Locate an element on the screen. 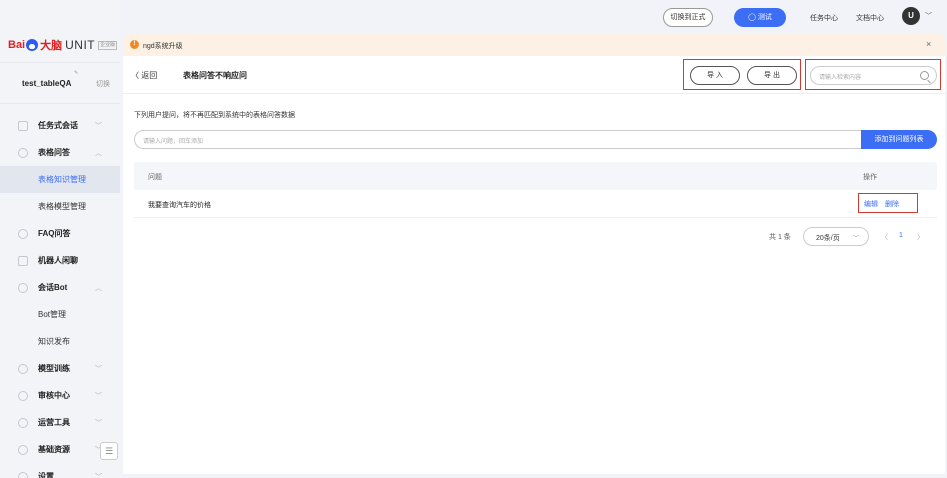 The image size is (947, 478). app-switcher: test_tableQA ✎ 切换 is located at coordinates (60, 83).